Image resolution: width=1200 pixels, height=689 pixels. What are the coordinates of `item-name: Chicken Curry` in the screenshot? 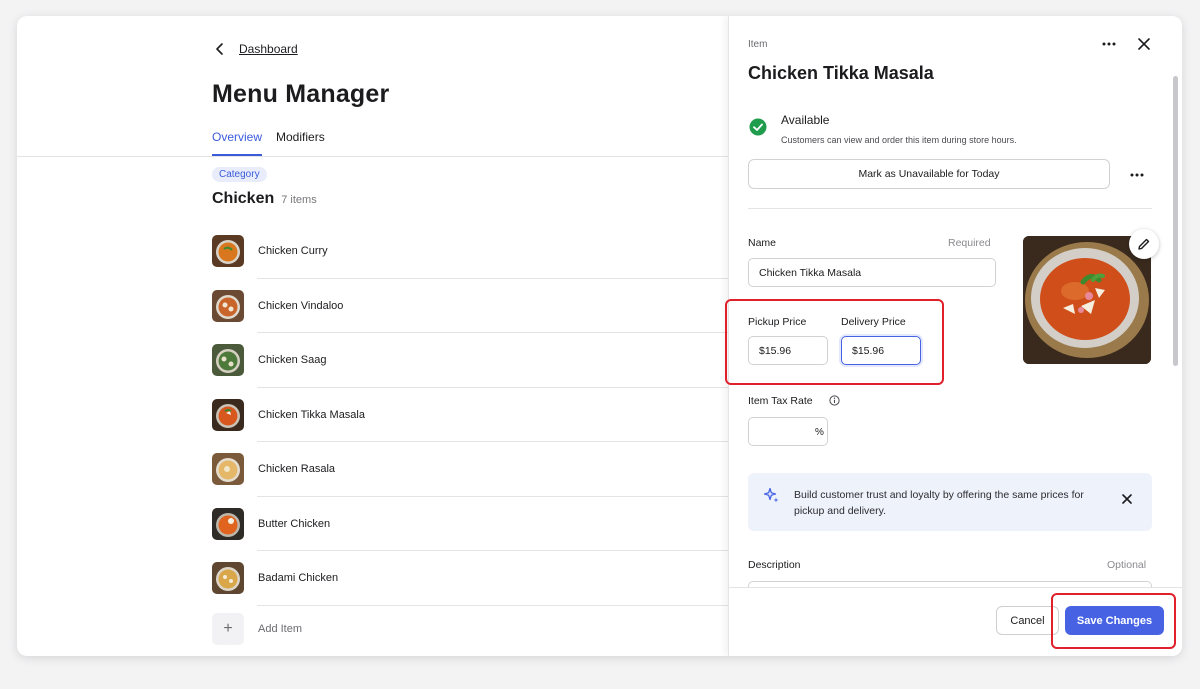 It's located at (293, 251).